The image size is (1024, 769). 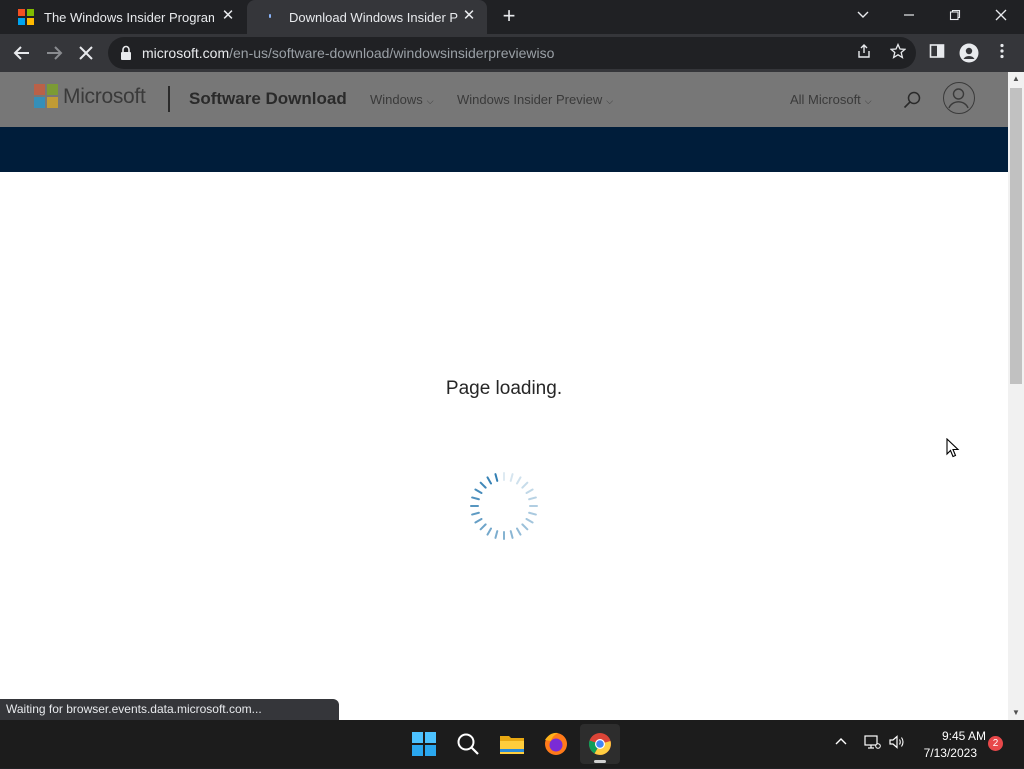 I want to click on tab-windows-insider-program: The Windows Insider Program ✕, so click(x=123, y=17).